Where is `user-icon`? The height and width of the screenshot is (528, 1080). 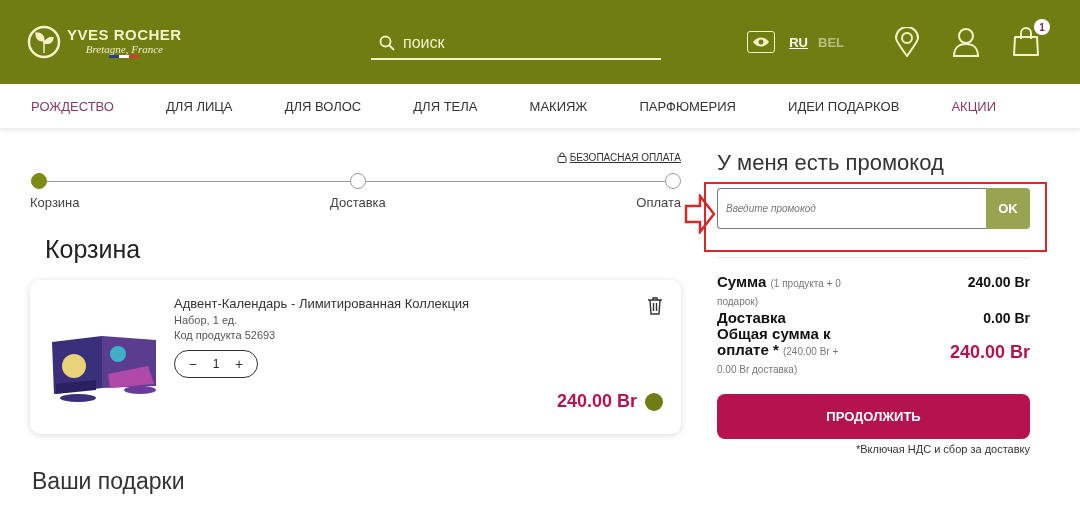 user-icon is located at coordinates (966, 42).